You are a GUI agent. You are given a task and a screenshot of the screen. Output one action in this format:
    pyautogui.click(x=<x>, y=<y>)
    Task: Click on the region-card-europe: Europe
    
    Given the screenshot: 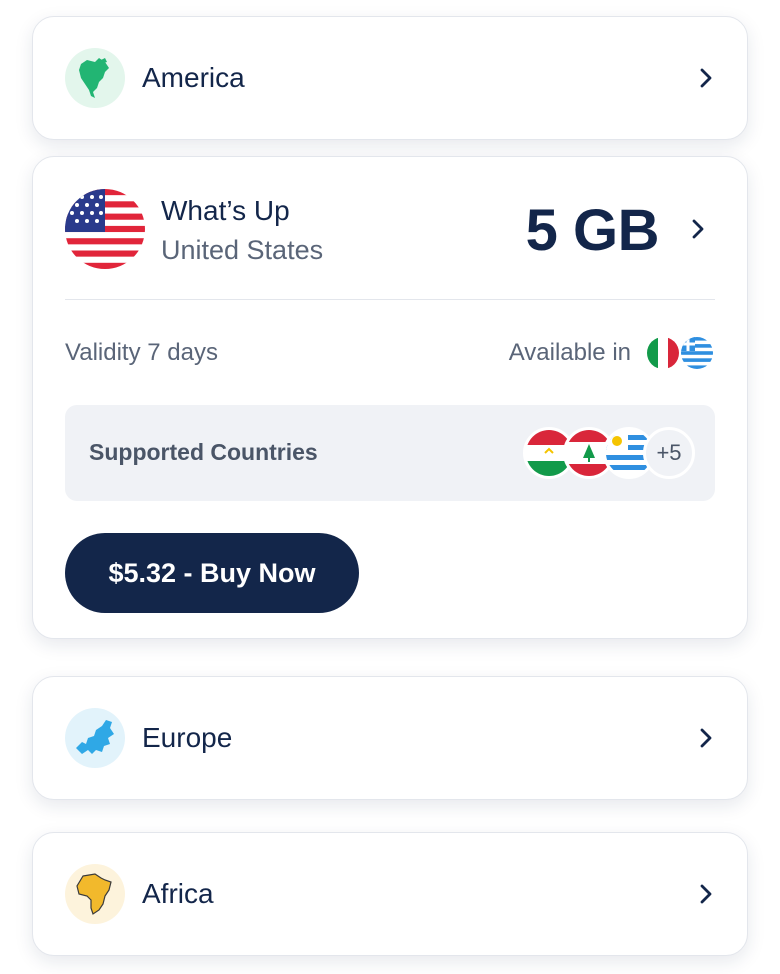 What is the action you would take?
    pyautogui.click(x=390, y=738)
    